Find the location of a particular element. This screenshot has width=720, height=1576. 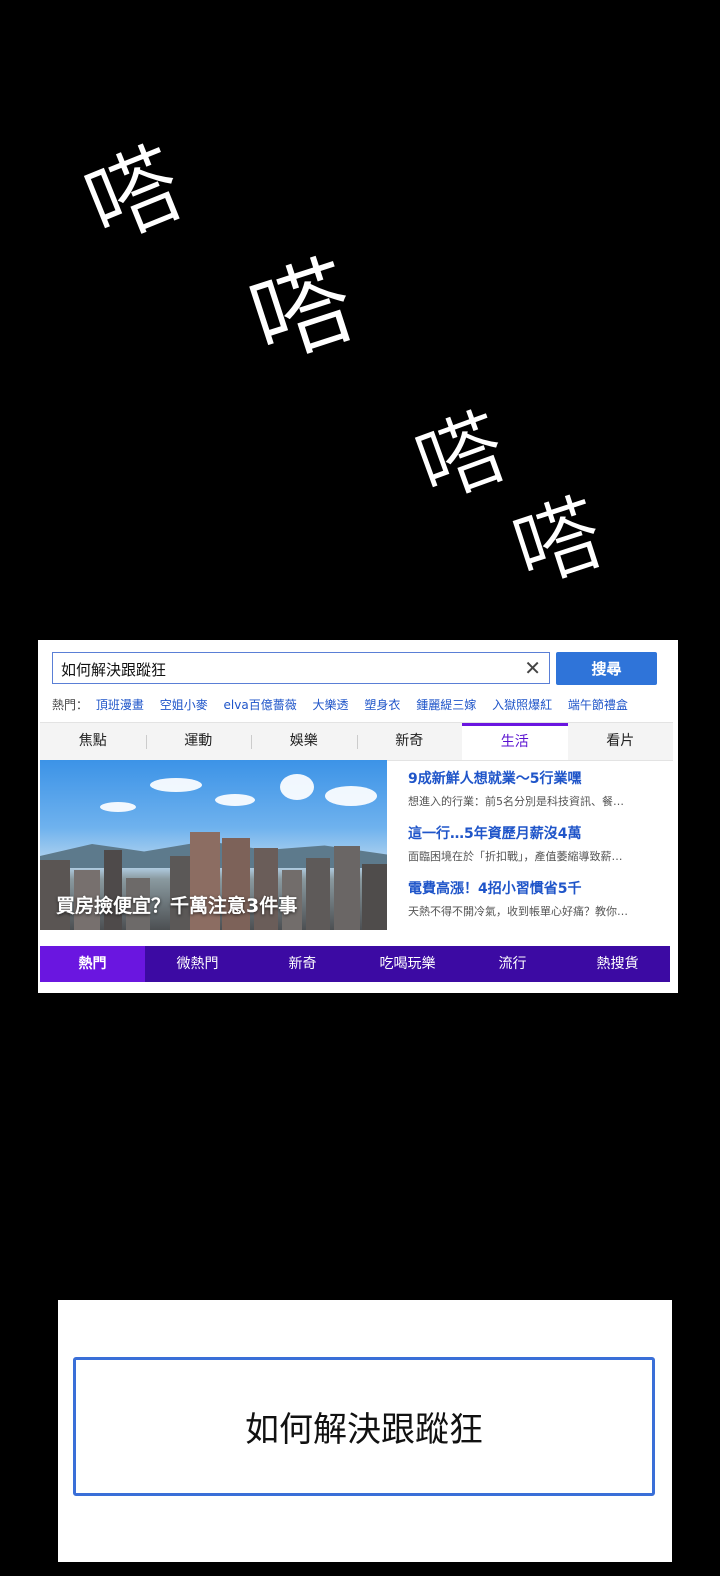

bottom-category-bar: 熱門 微熱門 新奇 吃喝玩樂 流行 熱搜貨 is located at coordinates (355, 964).